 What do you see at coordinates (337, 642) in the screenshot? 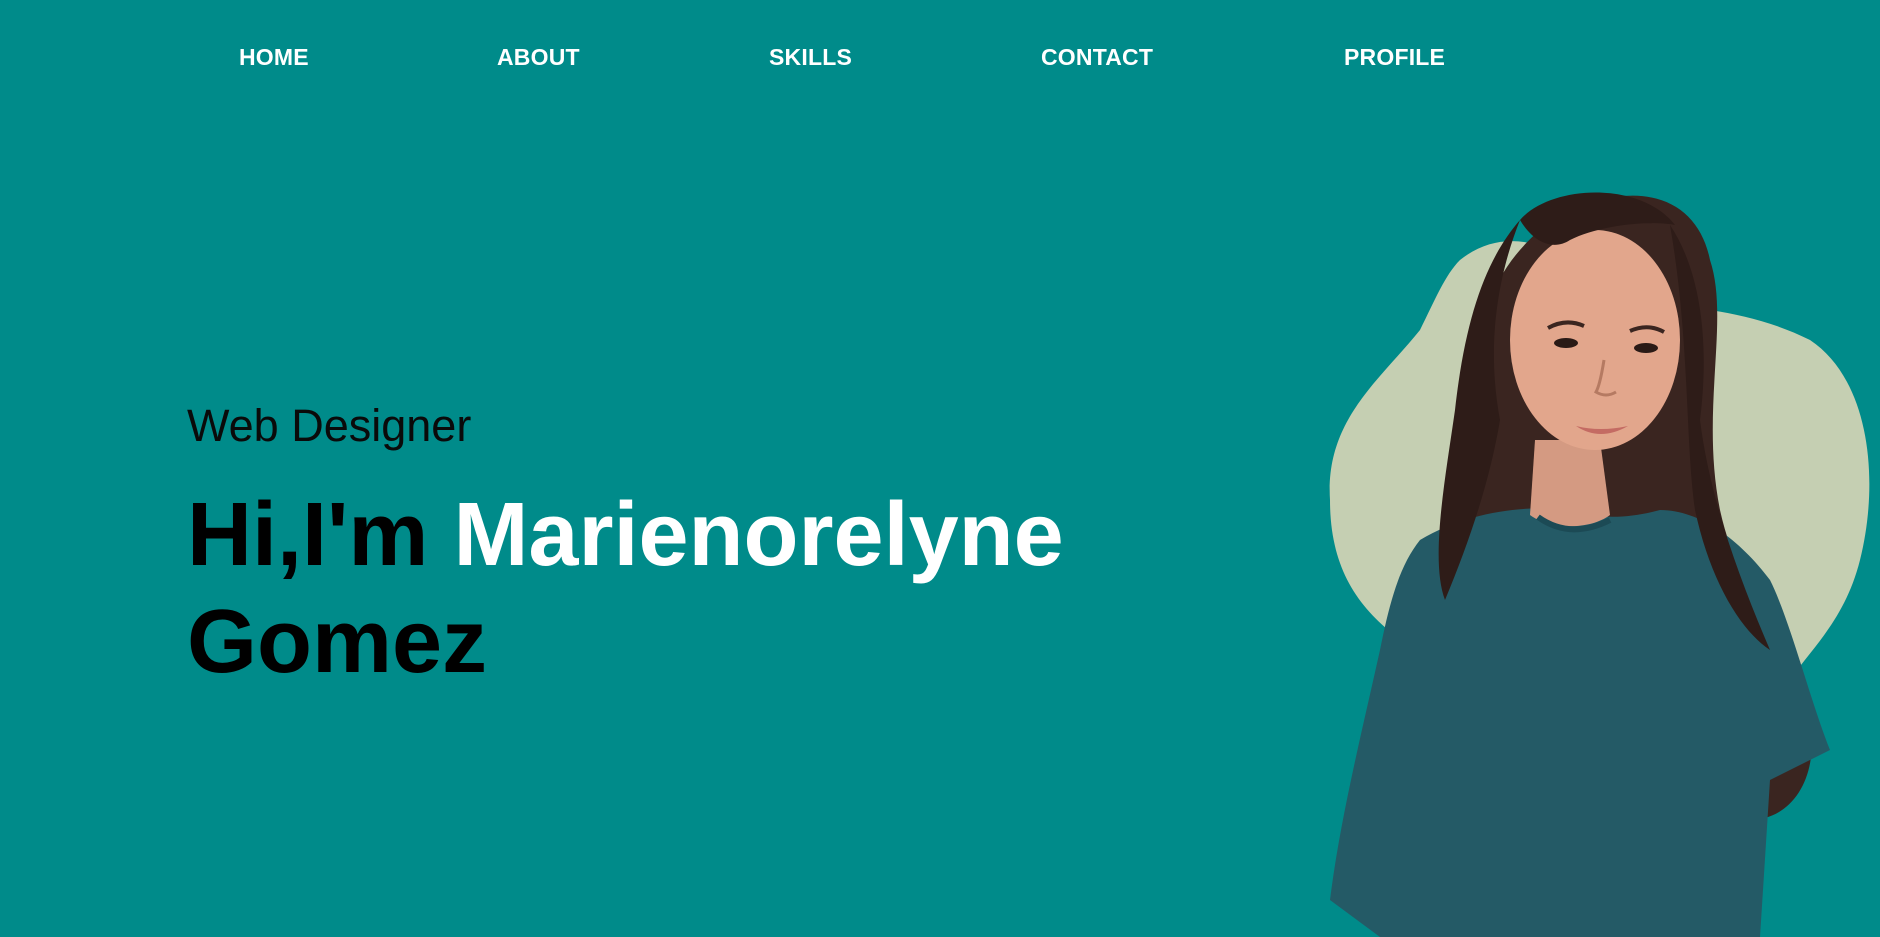
I see `hero-last-name: Gomez` at bounding box center [337, 642].